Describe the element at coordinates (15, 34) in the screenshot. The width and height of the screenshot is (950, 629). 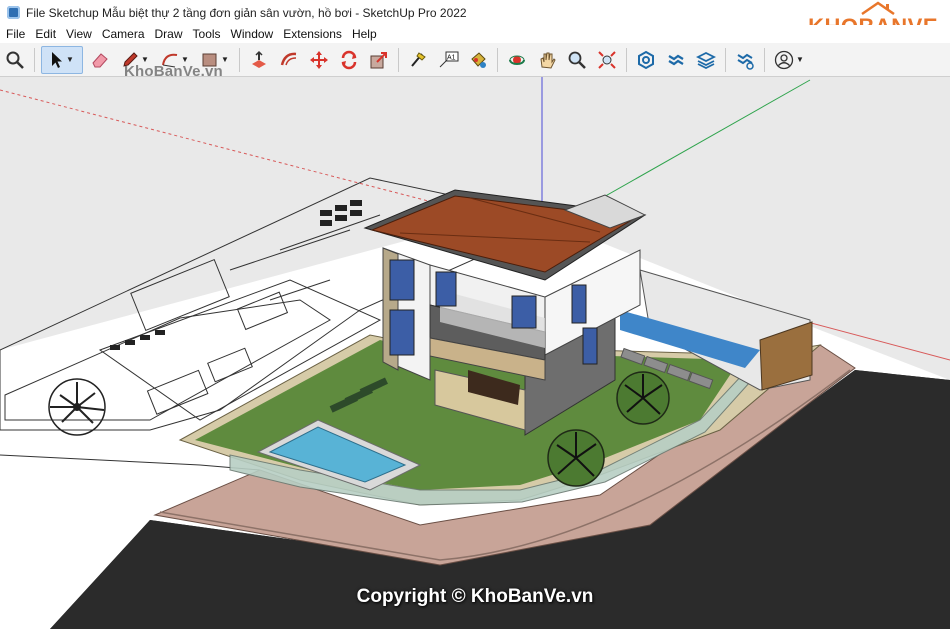
I see `menu-file: File` at that location.